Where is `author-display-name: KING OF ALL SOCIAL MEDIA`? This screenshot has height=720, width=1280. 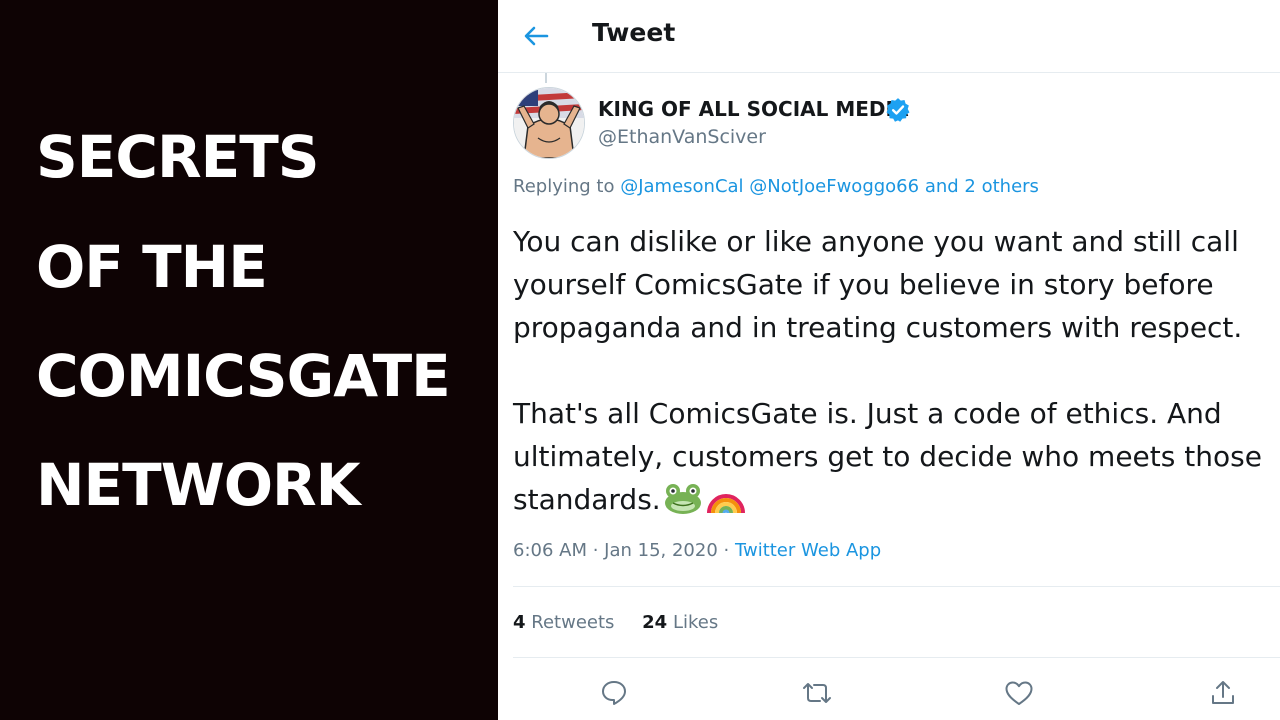 author-display-name: KING OF ALL SOCIAL MEDIA is located at coordinates (753, 109).